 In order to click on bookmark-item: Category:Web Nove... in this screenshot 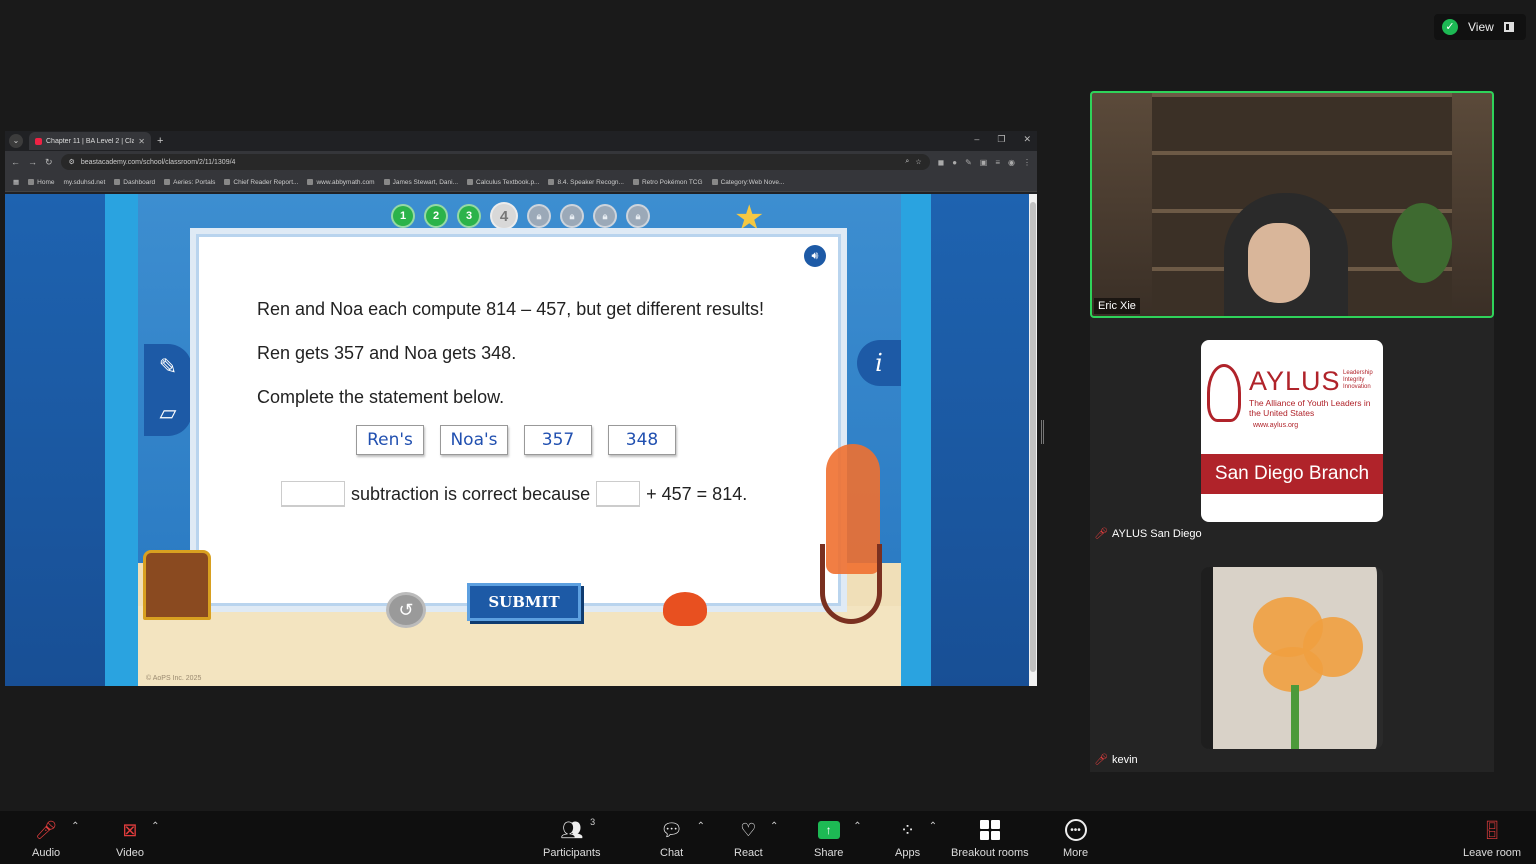, I will do `click(748, 182)`.